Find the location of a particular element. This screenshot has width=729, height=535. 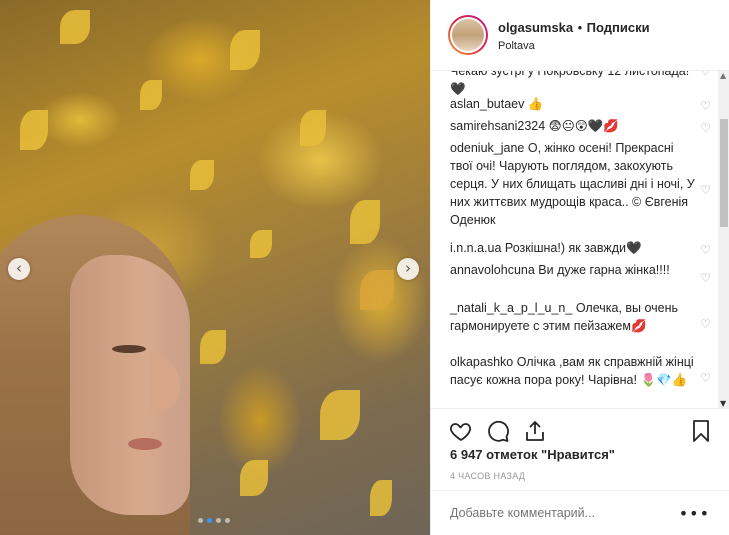

comment-text: 😨😐😲🖤💋 is located at coordinates (582, 126).